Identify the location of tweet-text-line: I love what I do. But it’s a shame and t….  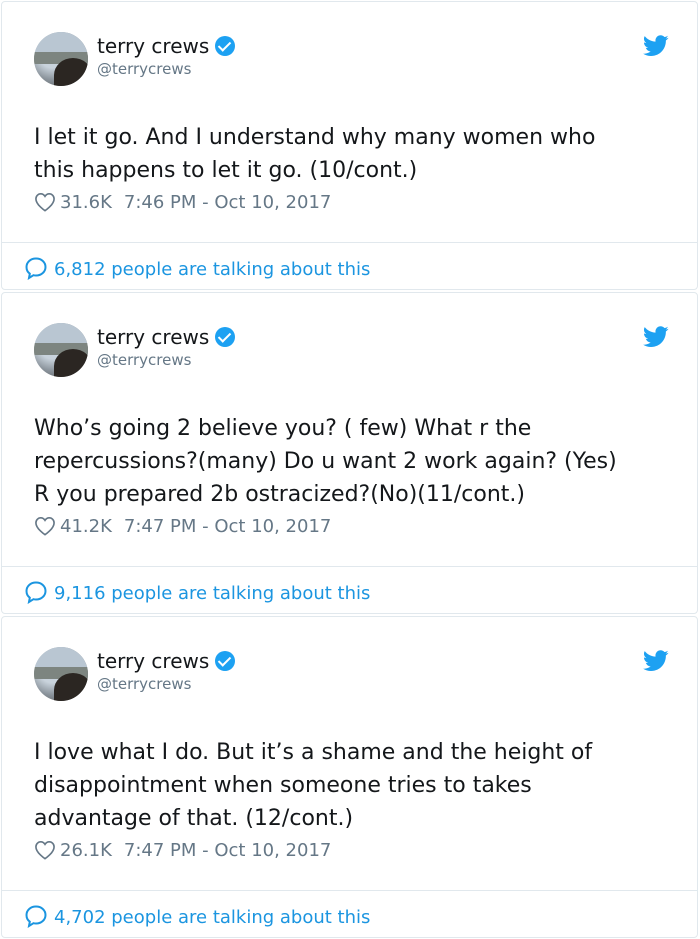
(313, 752).